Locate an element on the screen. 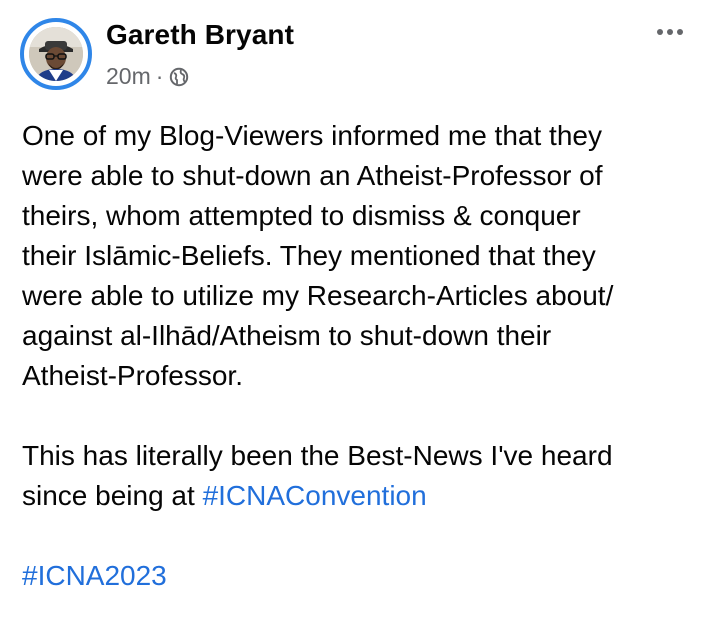 The height and width of the screenshot is (621, 720). globe-icon is located at coordinates (179, 76).